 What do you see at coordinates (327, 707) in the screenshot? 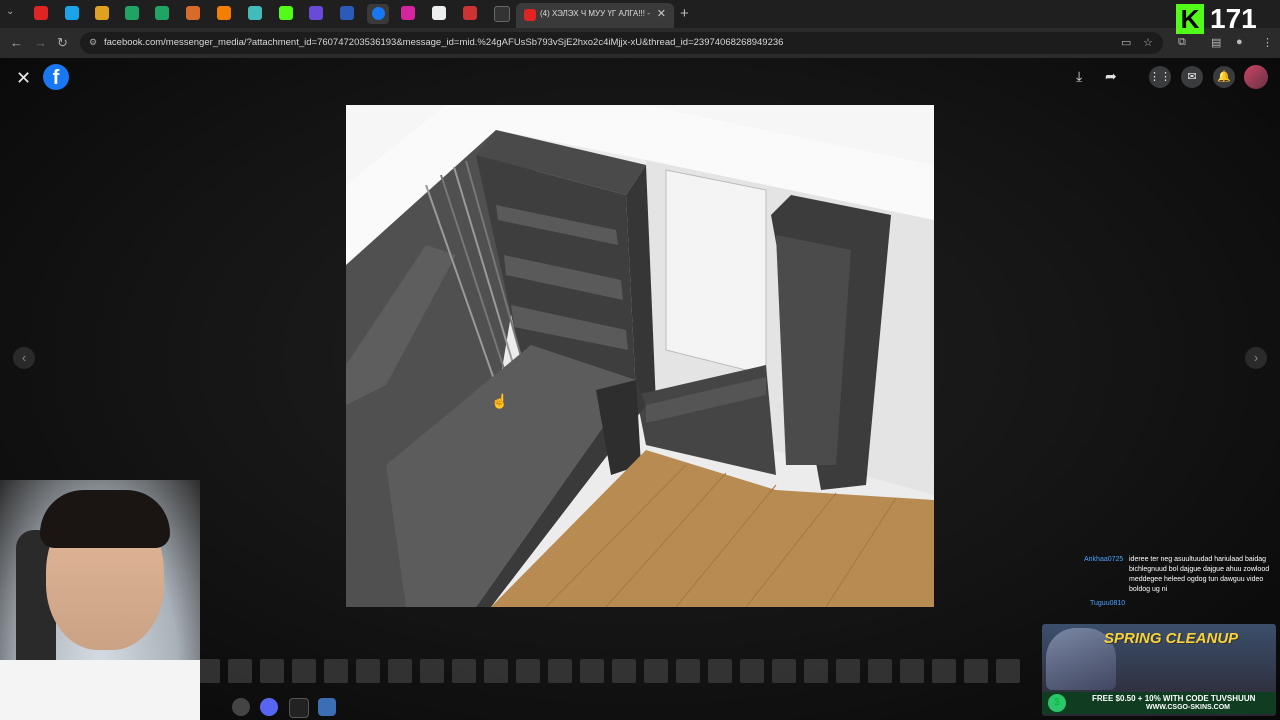
I see `calculator-taskbar-icon` at bounding box center [327, 707].